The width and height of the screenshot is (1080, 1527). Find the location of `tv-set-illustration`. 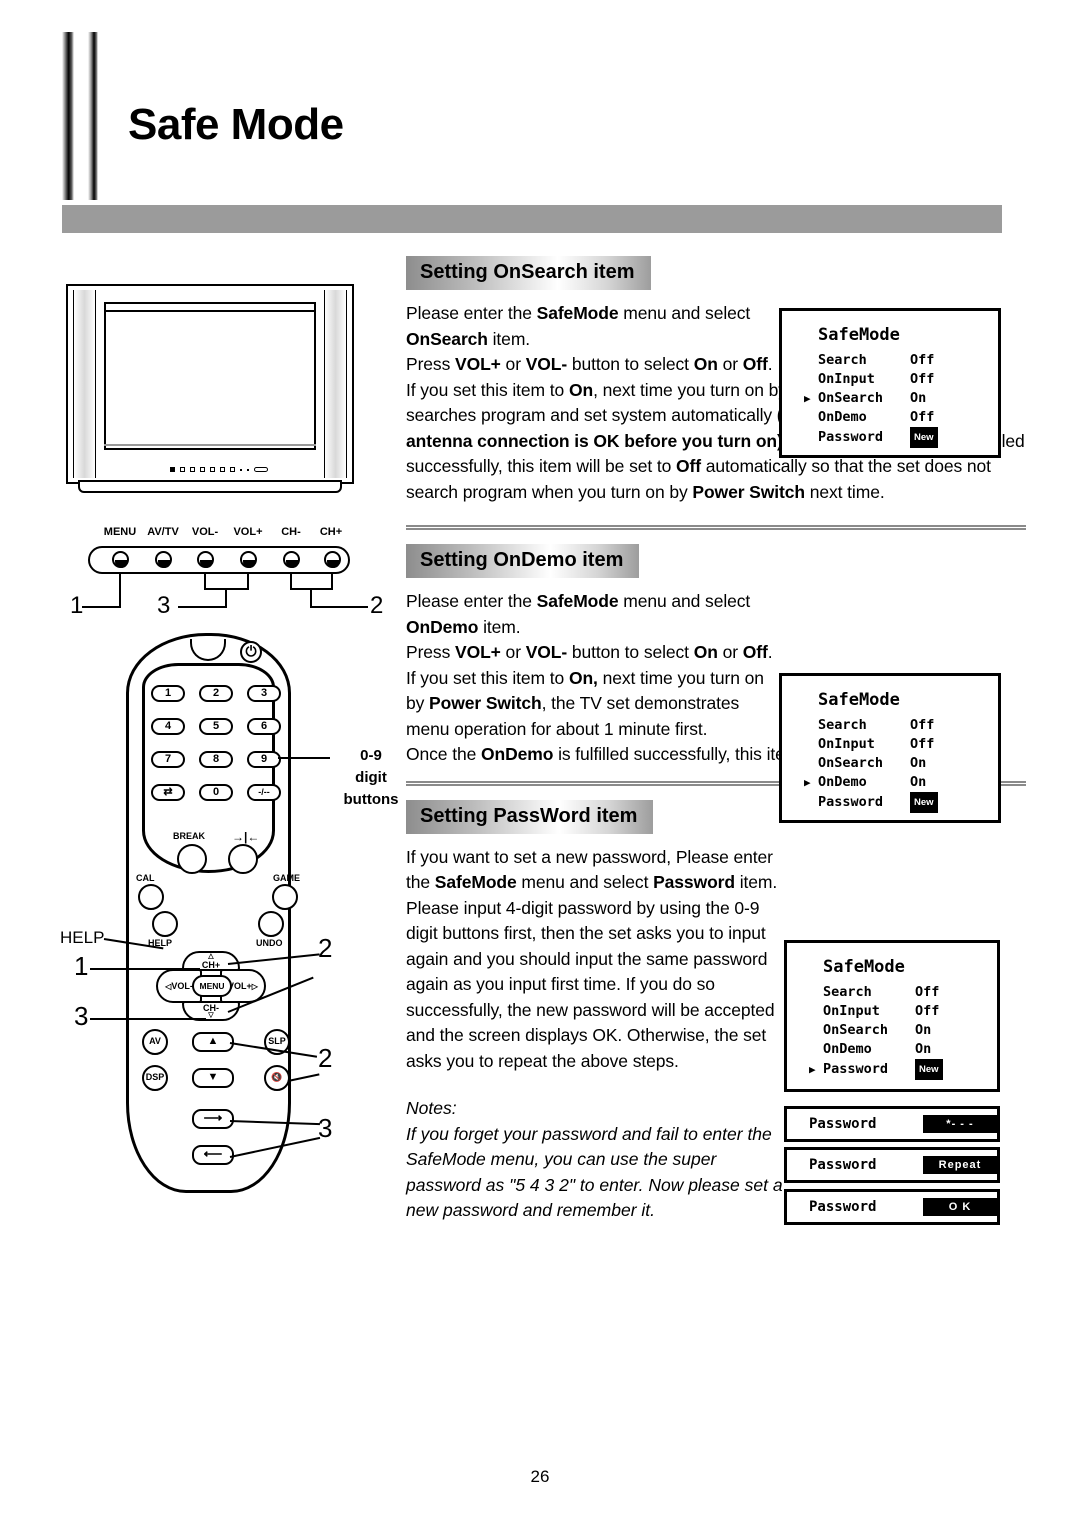

tv-set-illustration is located at coordinates (210, 391).